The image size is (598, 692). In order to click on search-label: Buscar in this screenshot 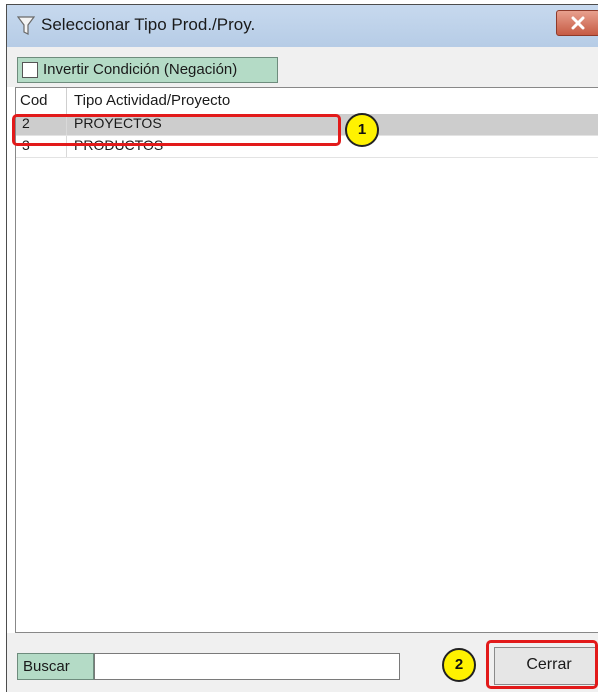, I will do `click(55, 666)`.